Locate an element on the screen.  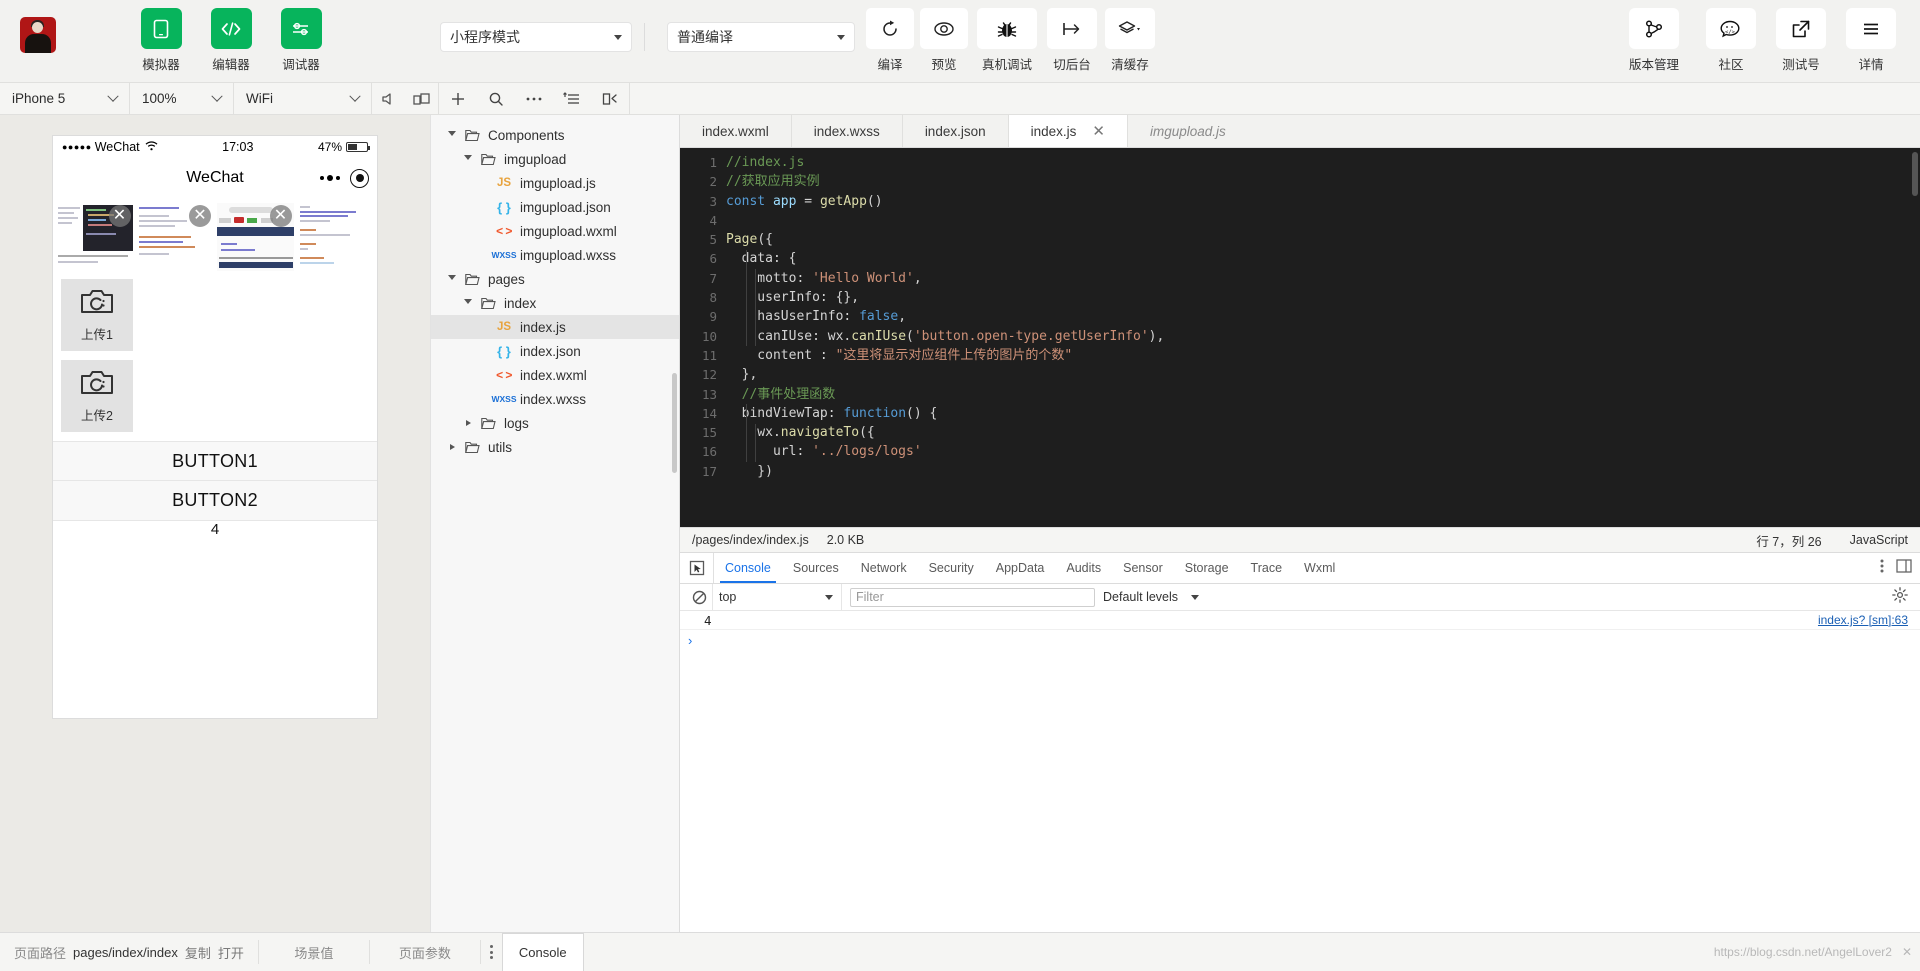
page-params-button: 页面参数 is located at coordinates (425, 952).